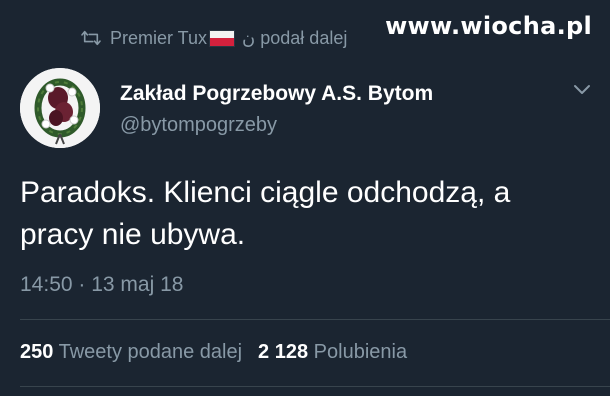 This screenshot has width=610, height=396. I want to click on retweet-icon, so click(91, 38).